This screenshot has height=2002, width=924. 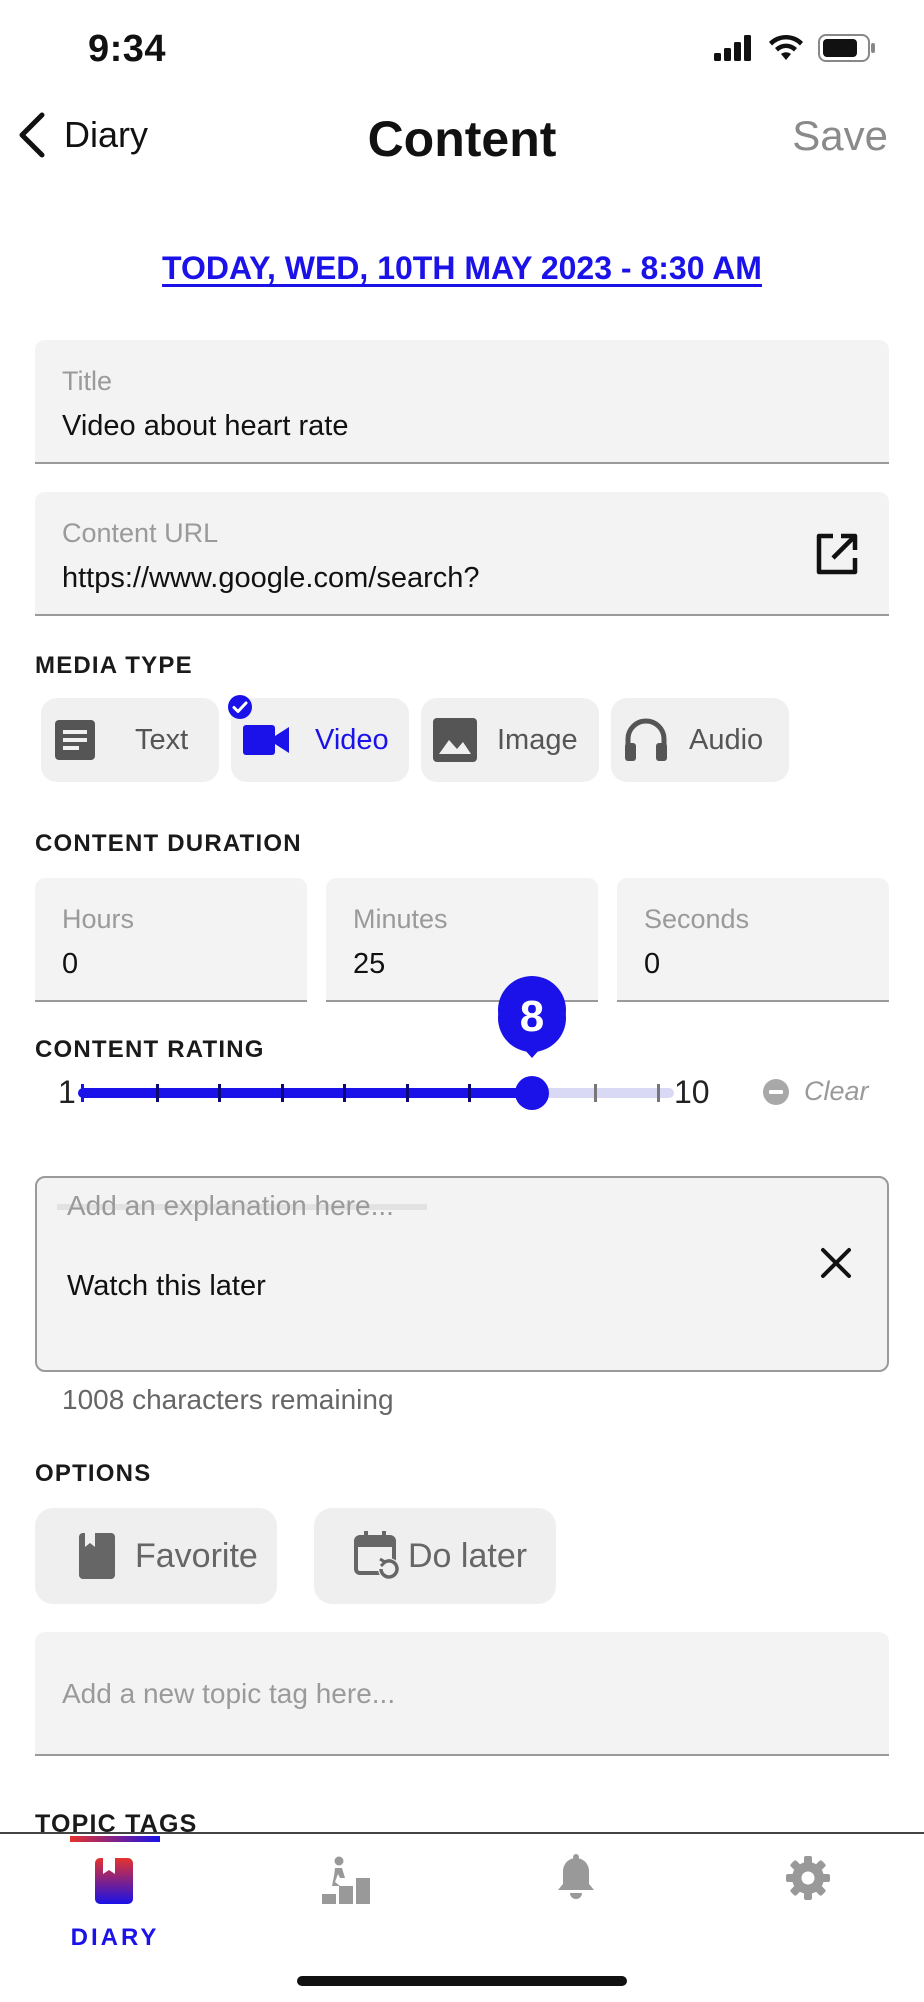 I want to click on media-type-heading: MEDIA TYPE, so click(x=114, y=665).